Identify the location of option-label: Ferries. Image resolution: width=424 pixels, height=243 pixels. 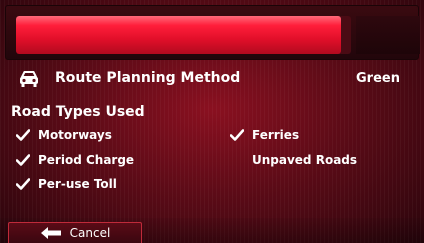
(276, 135).